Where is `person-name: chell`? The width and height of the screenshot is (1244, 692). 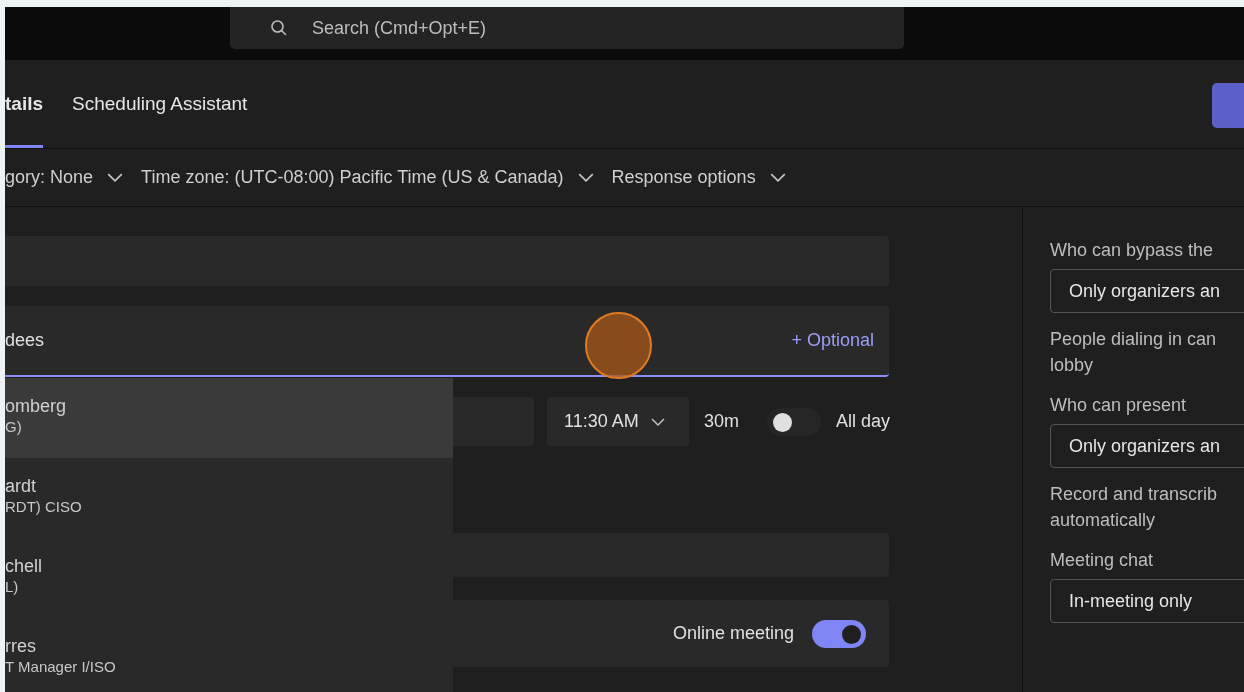
person-name: chell is located at coordinates (24, 566).